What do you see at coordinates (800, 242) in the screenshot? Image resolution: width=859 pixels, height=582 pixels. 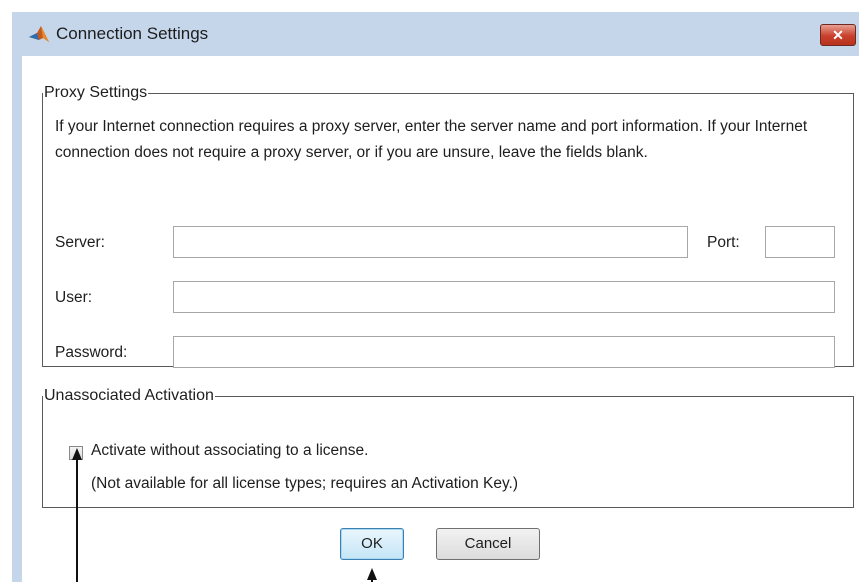 I see `port-input` at bounding box center [800, 242].